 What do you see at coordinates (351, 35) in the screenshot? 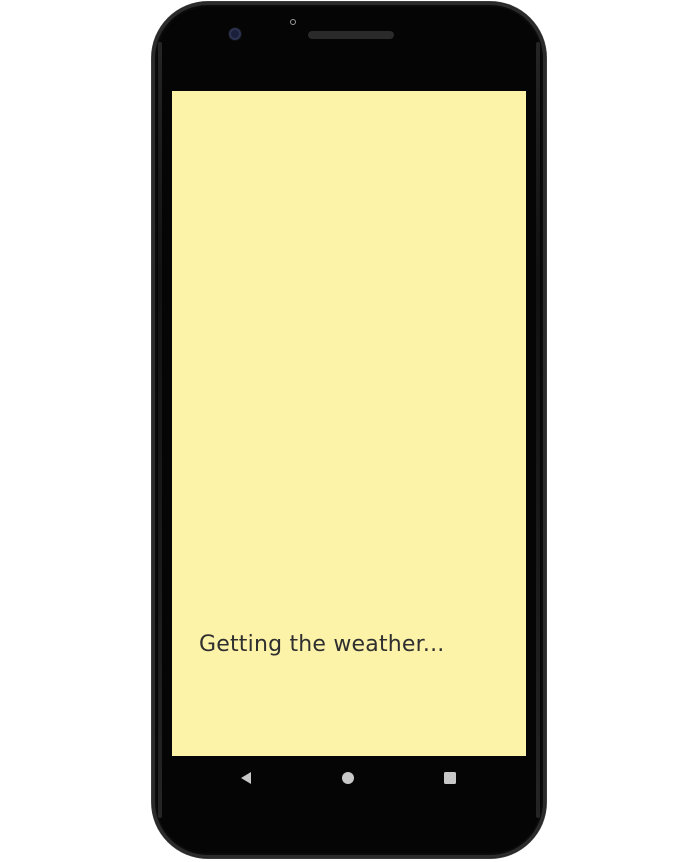
I see `earpiece-speaker` at bounding box center [351, 35].